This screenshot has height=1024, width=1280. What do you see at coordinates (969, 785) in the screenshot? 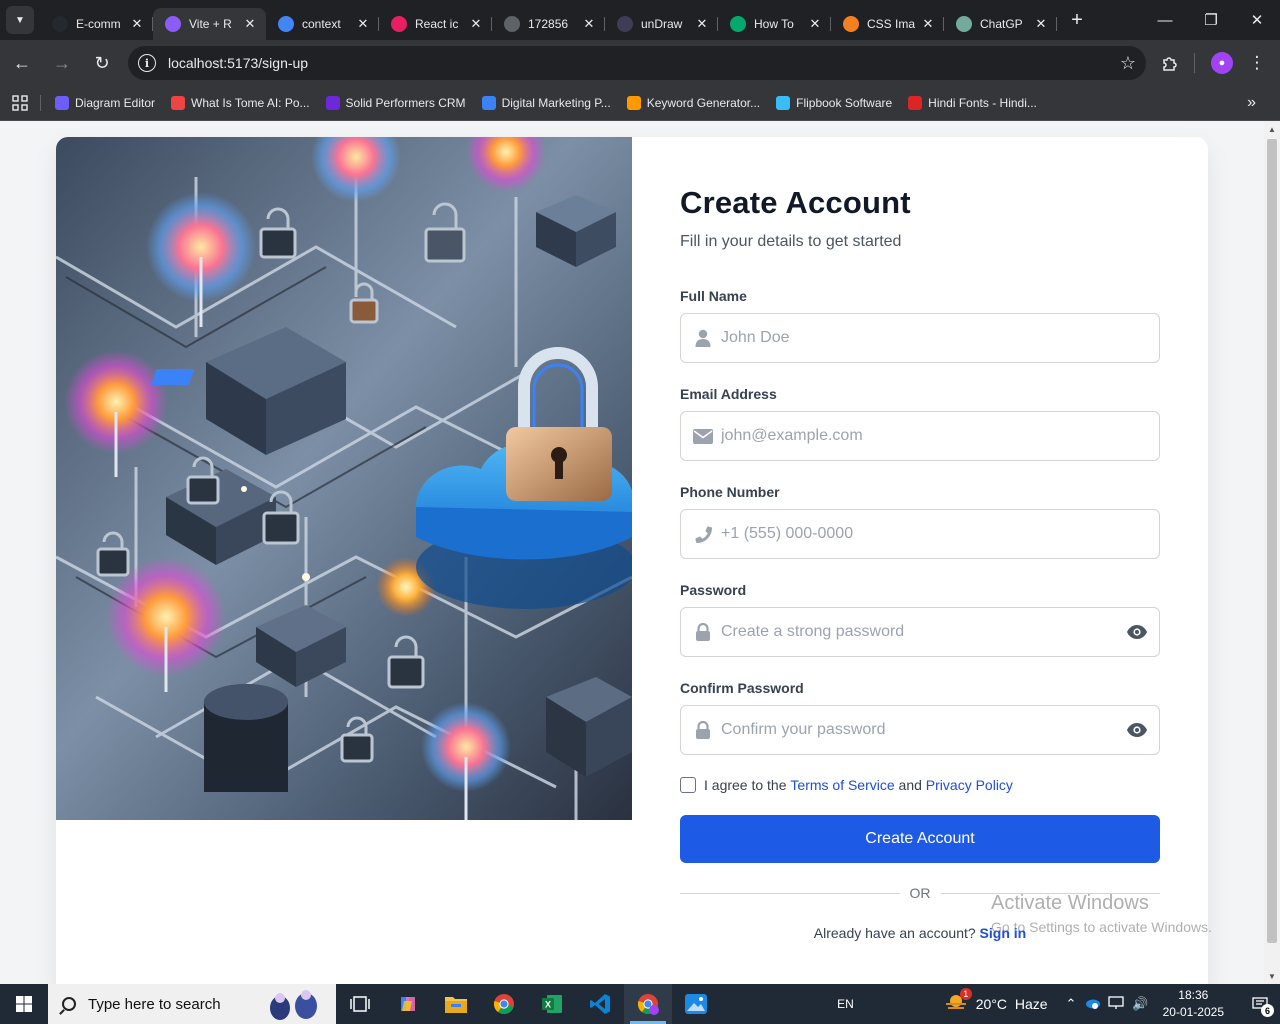
I see `privacy-policy-link: Privacy Policy` at bounding box center [969, 785].